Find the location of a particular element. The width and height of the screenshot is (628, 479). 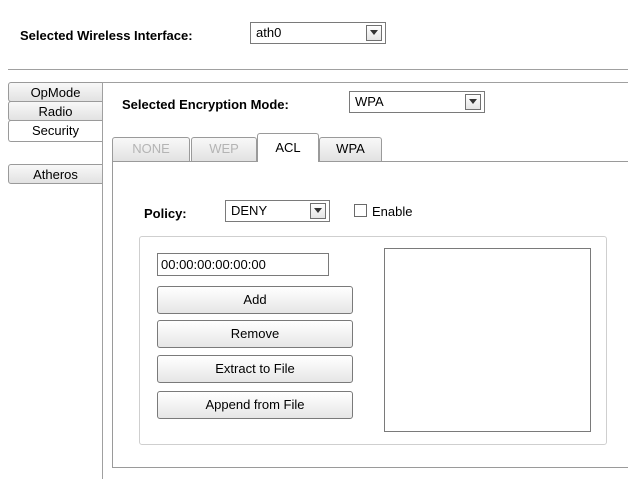

append-from-file-button: Append from File is located at coordinates (255, 405).